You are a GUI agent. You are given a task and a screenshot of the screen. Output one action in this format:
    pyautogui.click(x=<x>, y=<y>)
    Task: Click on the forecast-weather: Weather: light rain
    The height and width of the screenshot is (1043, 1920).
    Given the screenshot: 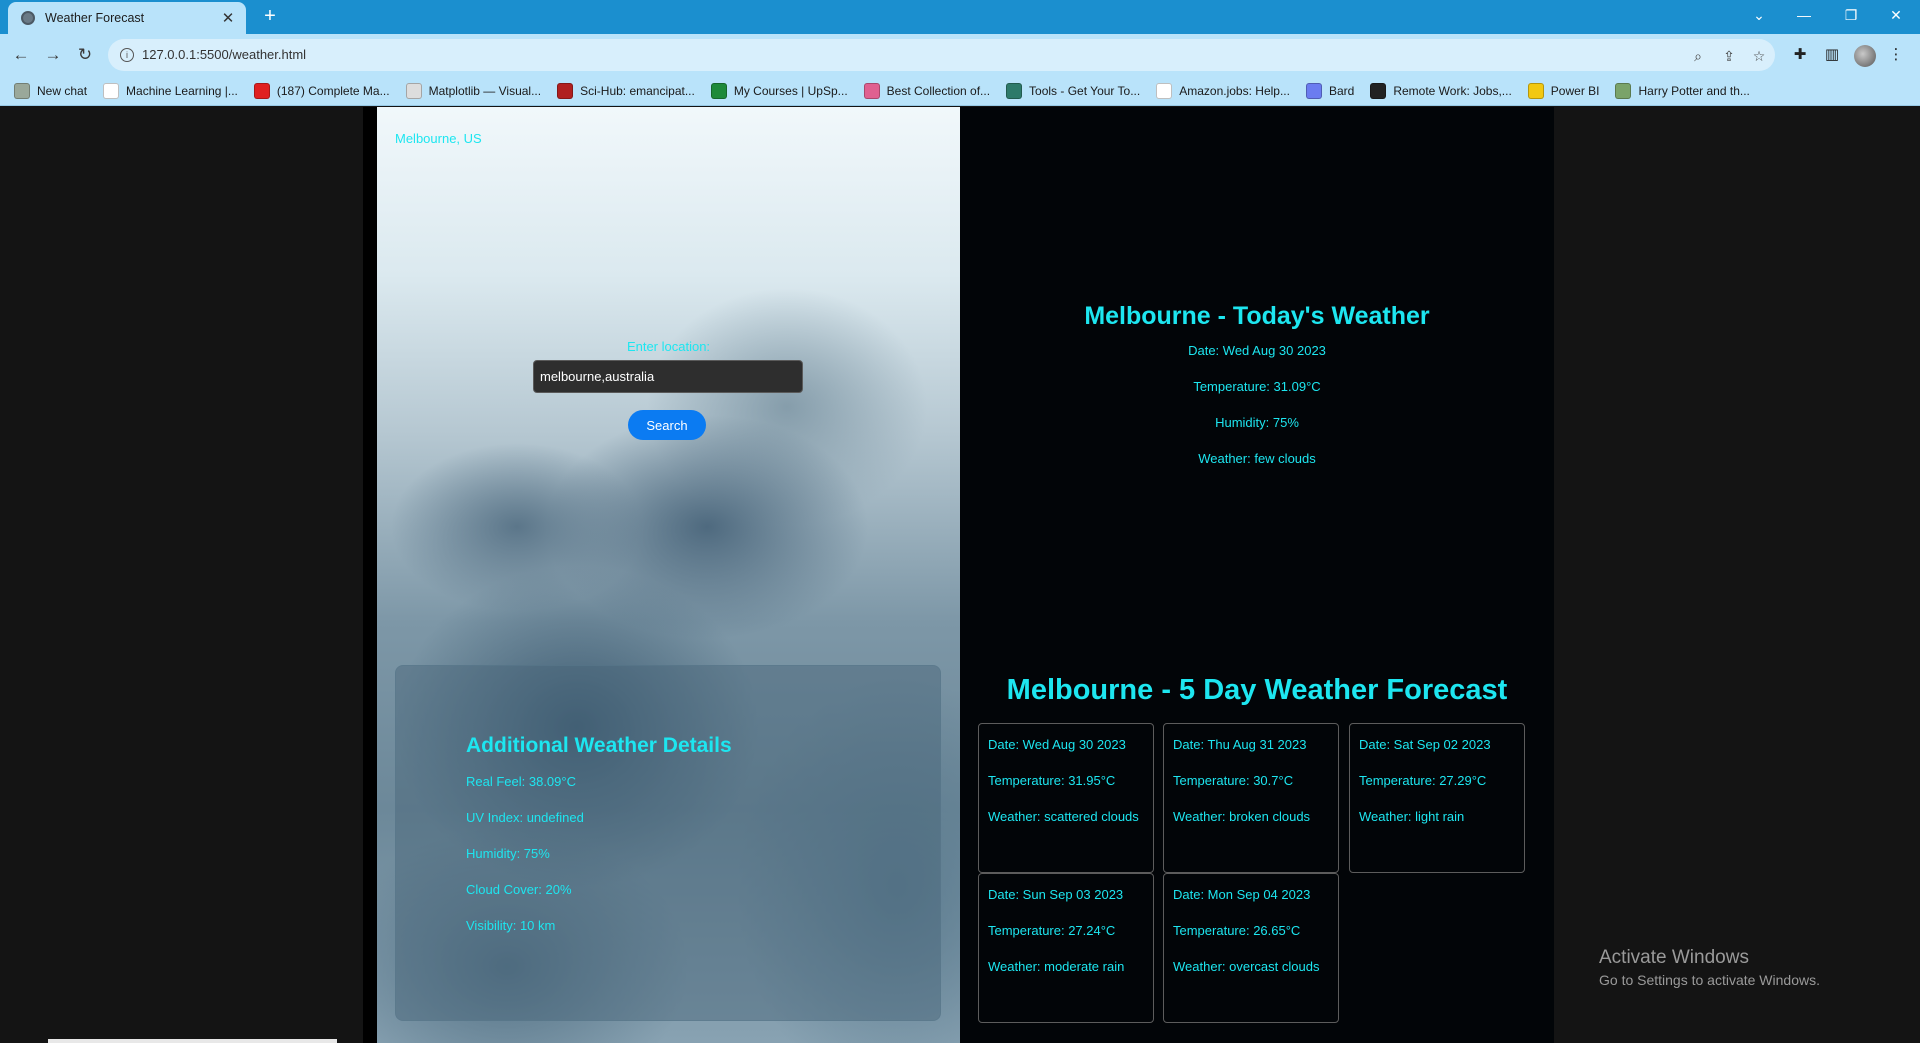 What is the action you would take?
    pyautogui.click(x=1412, y=816)
    